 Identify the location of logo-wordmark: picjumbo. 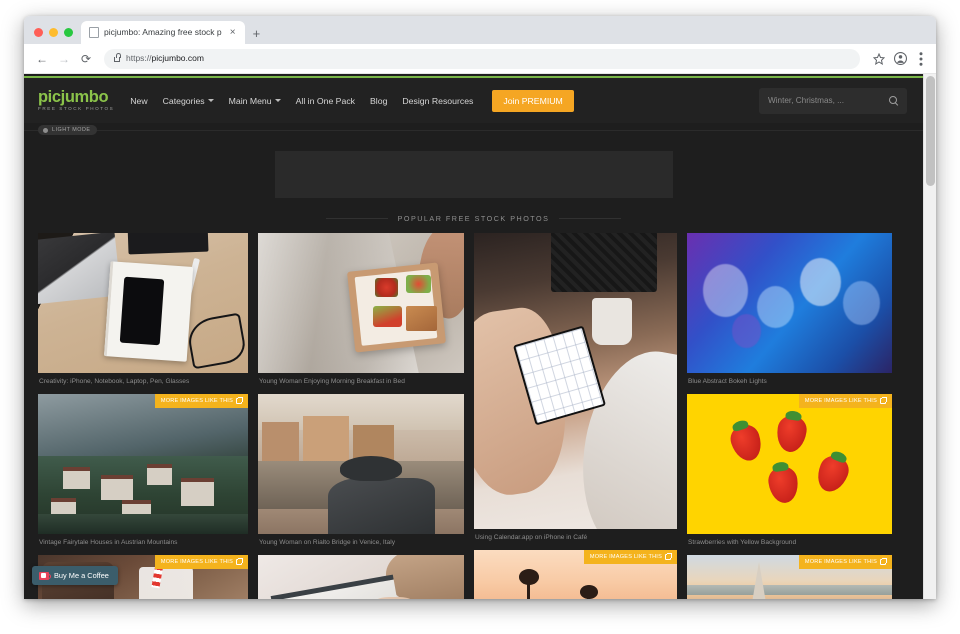
(73, 96).